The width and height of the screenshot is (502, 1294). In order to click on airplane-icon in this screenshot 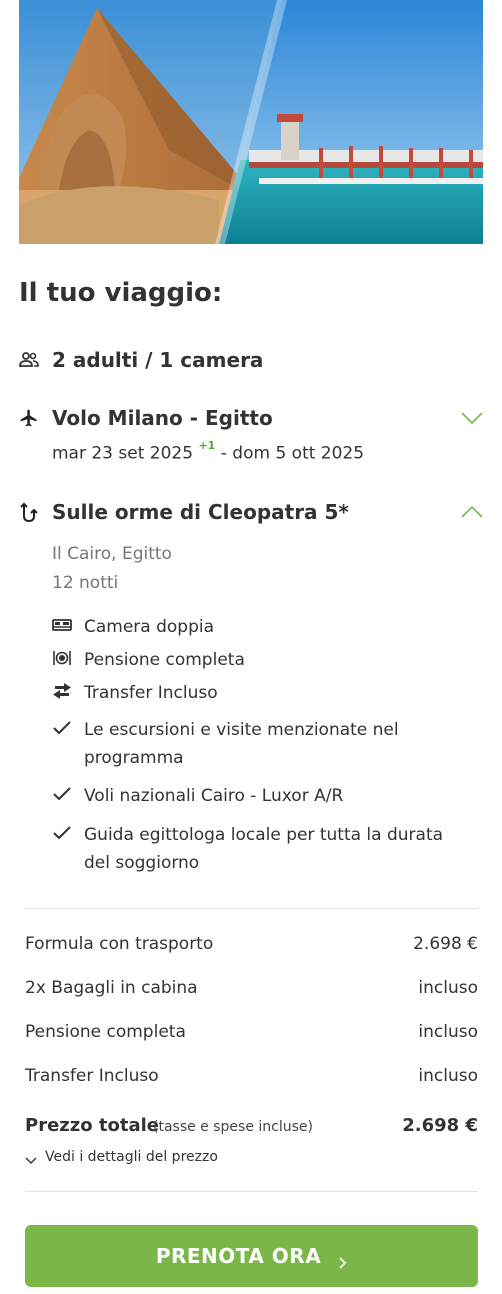, I will do `click(30, 419)`.